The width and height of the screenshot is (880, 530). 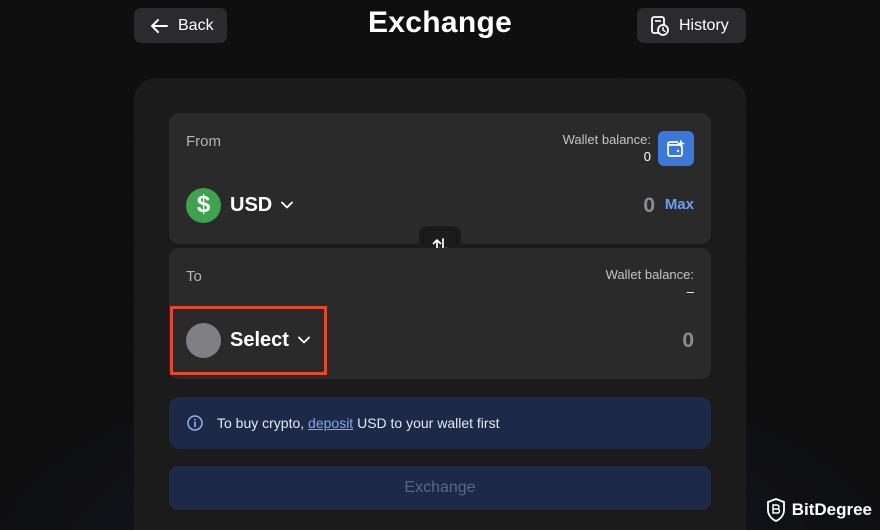 What do you see at coordinates (203, 205) in the screenshot?
I see `usd-coin-icon: $` at bounding box center [203, 205].